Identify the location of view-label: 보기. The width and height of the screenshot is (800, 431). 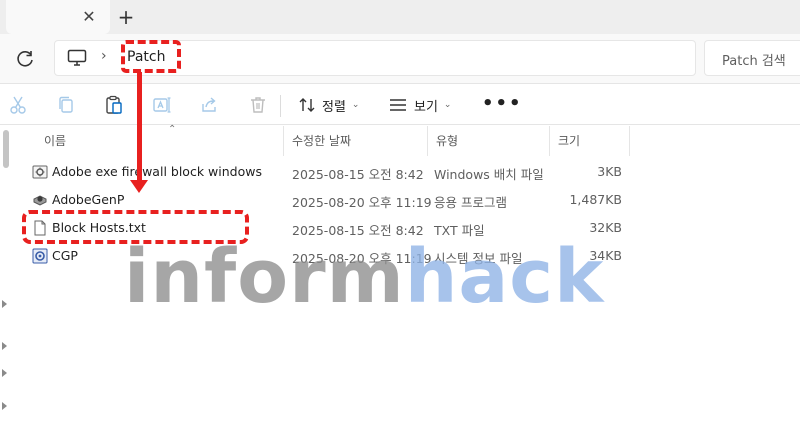
(426, 107).